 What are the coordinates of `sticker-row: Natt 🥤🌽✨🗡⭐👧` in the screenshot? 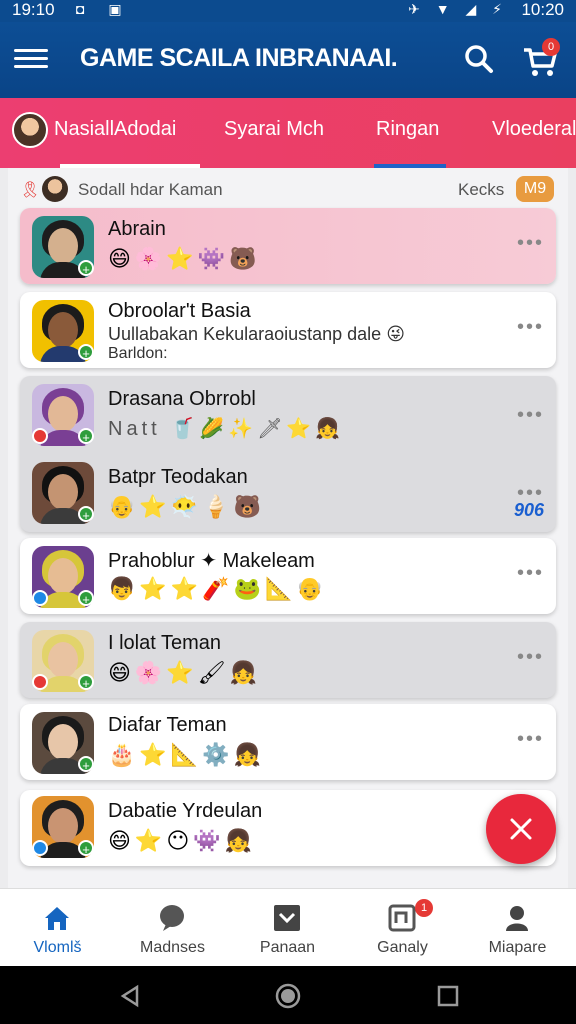 It's located at (226, 429).